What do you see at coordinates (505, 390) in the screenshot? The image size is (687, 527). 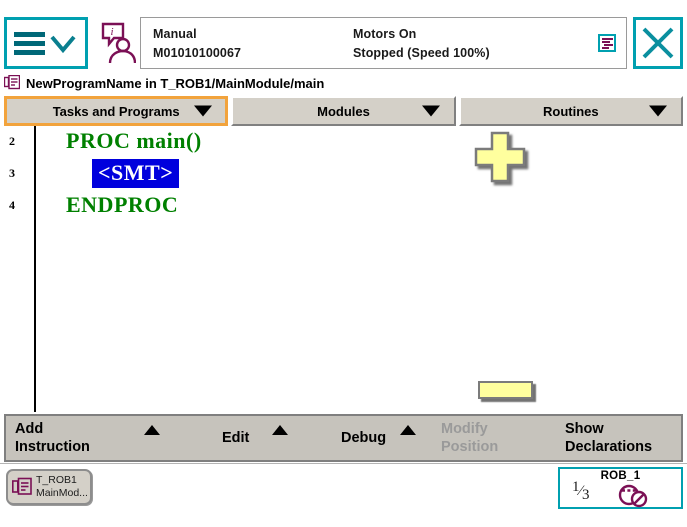 I see `scroll-bar-handle` at bounding box center [505, 390].